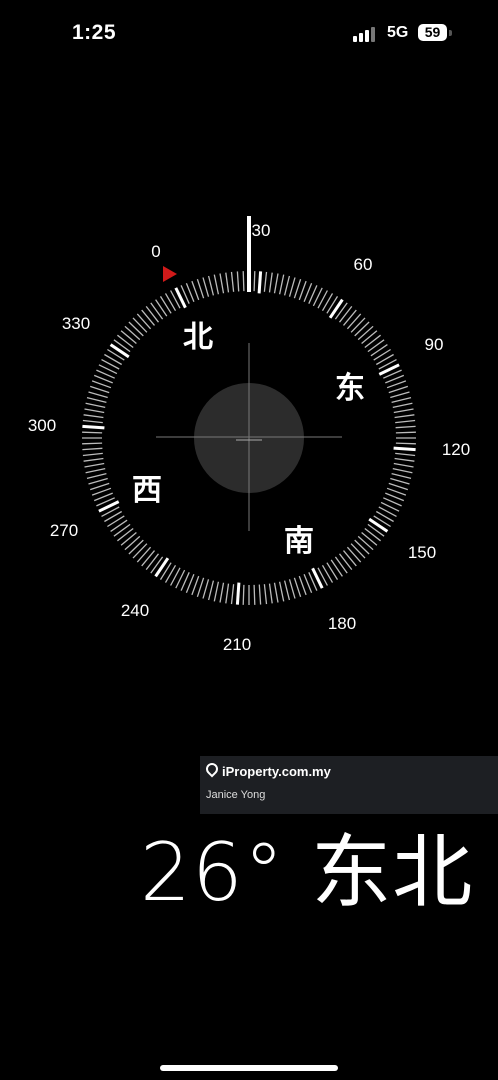 This screenshot has width=498, height=1080. Describe the element at coordinates (198, 337) in the screenshot. I see `cardinal-north: 北` at that location.